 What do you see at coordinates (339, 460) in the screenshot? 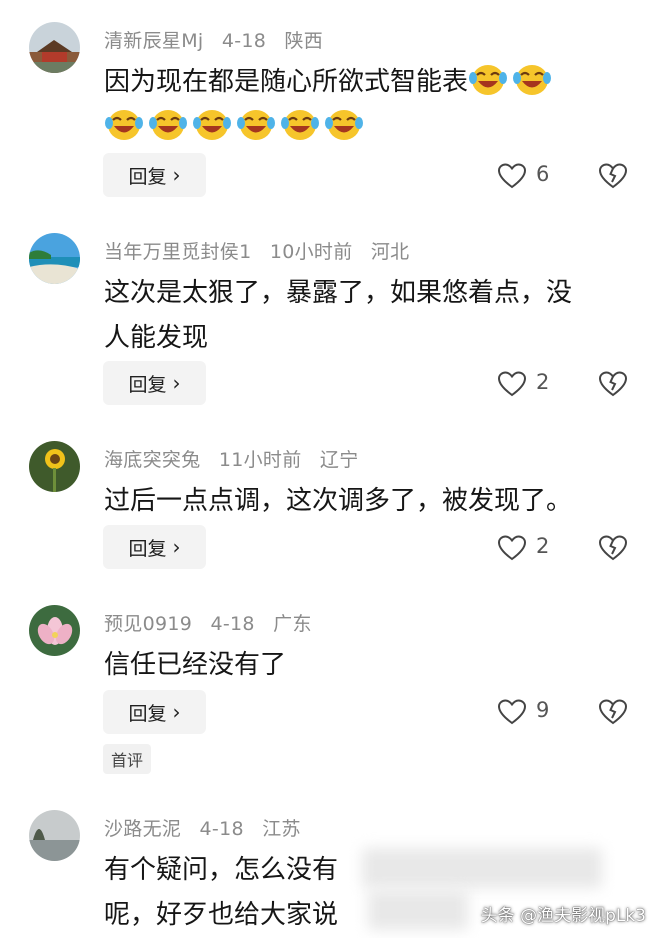
I see `comment-location: 辽宁` at bounding box center [339, 460].